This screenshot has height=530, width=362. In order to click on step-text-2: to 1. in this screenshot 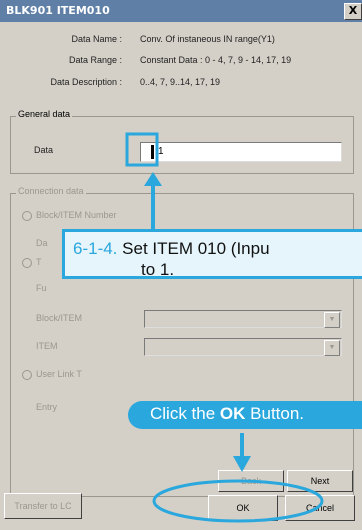, I will do `click(158, 269)`.